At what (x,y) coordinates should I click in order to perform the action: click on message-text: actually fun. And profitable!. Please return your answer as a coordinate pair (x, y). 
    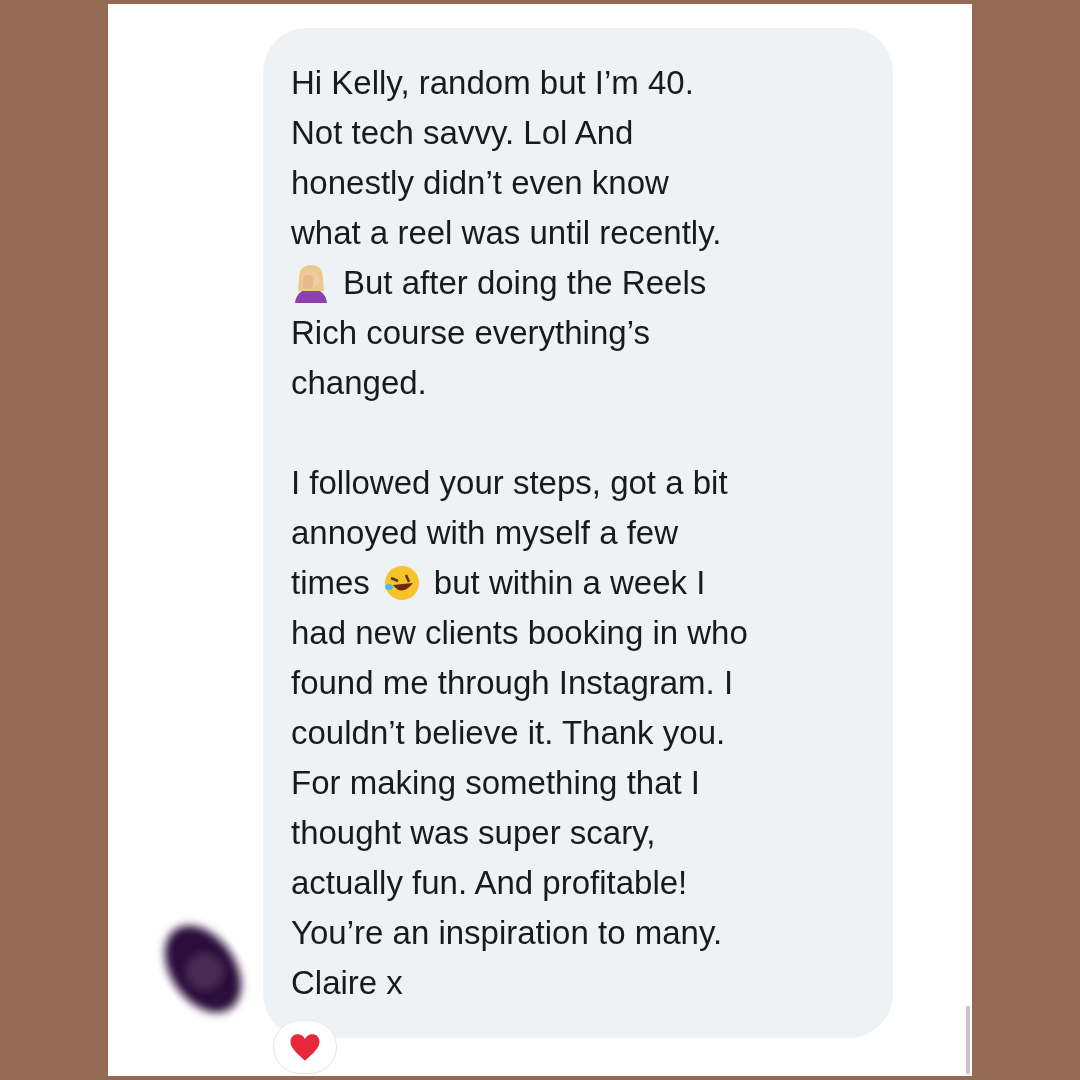
    Looking at the image, I should click on (489, 883).